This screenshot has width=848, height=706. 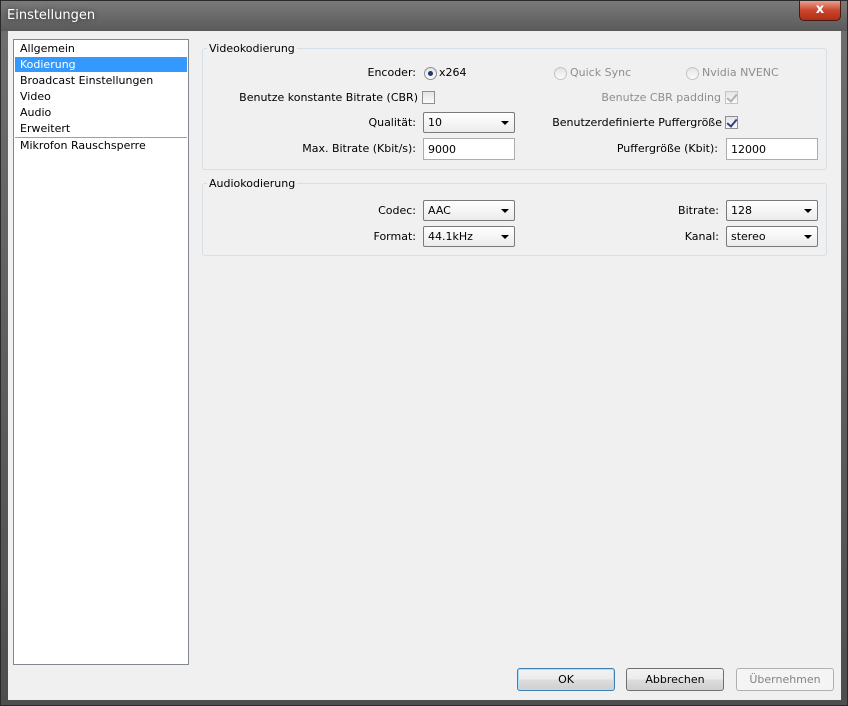 What do you see at coordinates (450, 236) in the screenshot?
I see `format-value: 44.1kHz` at bounding box center [450, 236].